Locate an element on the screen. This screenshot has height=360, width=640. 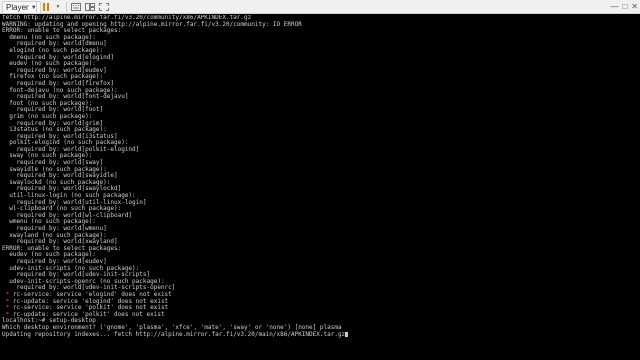
fullscreen-button is located at coordinates (104, 6).